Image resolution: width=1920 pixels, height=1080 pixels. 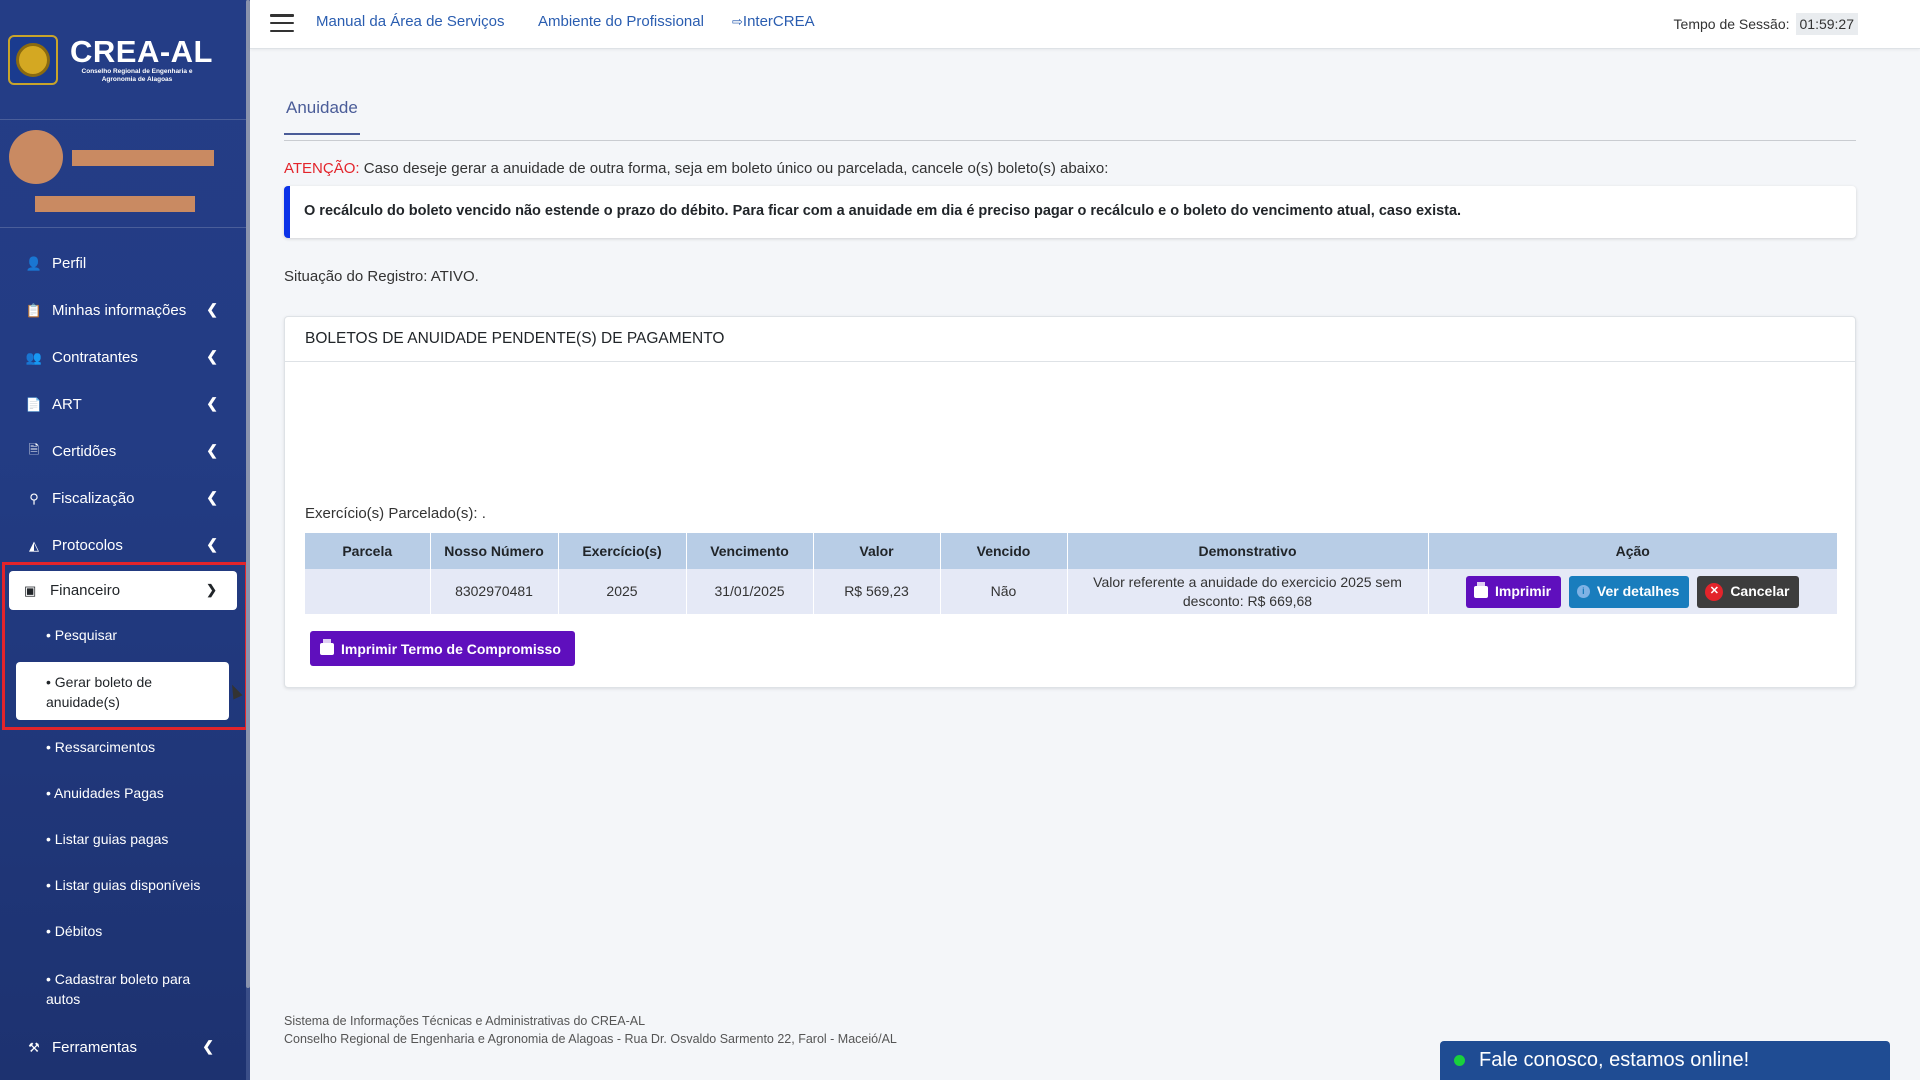 I want to click on cancel-button: ✕ Cancelar, so click(x=1748, y=591).